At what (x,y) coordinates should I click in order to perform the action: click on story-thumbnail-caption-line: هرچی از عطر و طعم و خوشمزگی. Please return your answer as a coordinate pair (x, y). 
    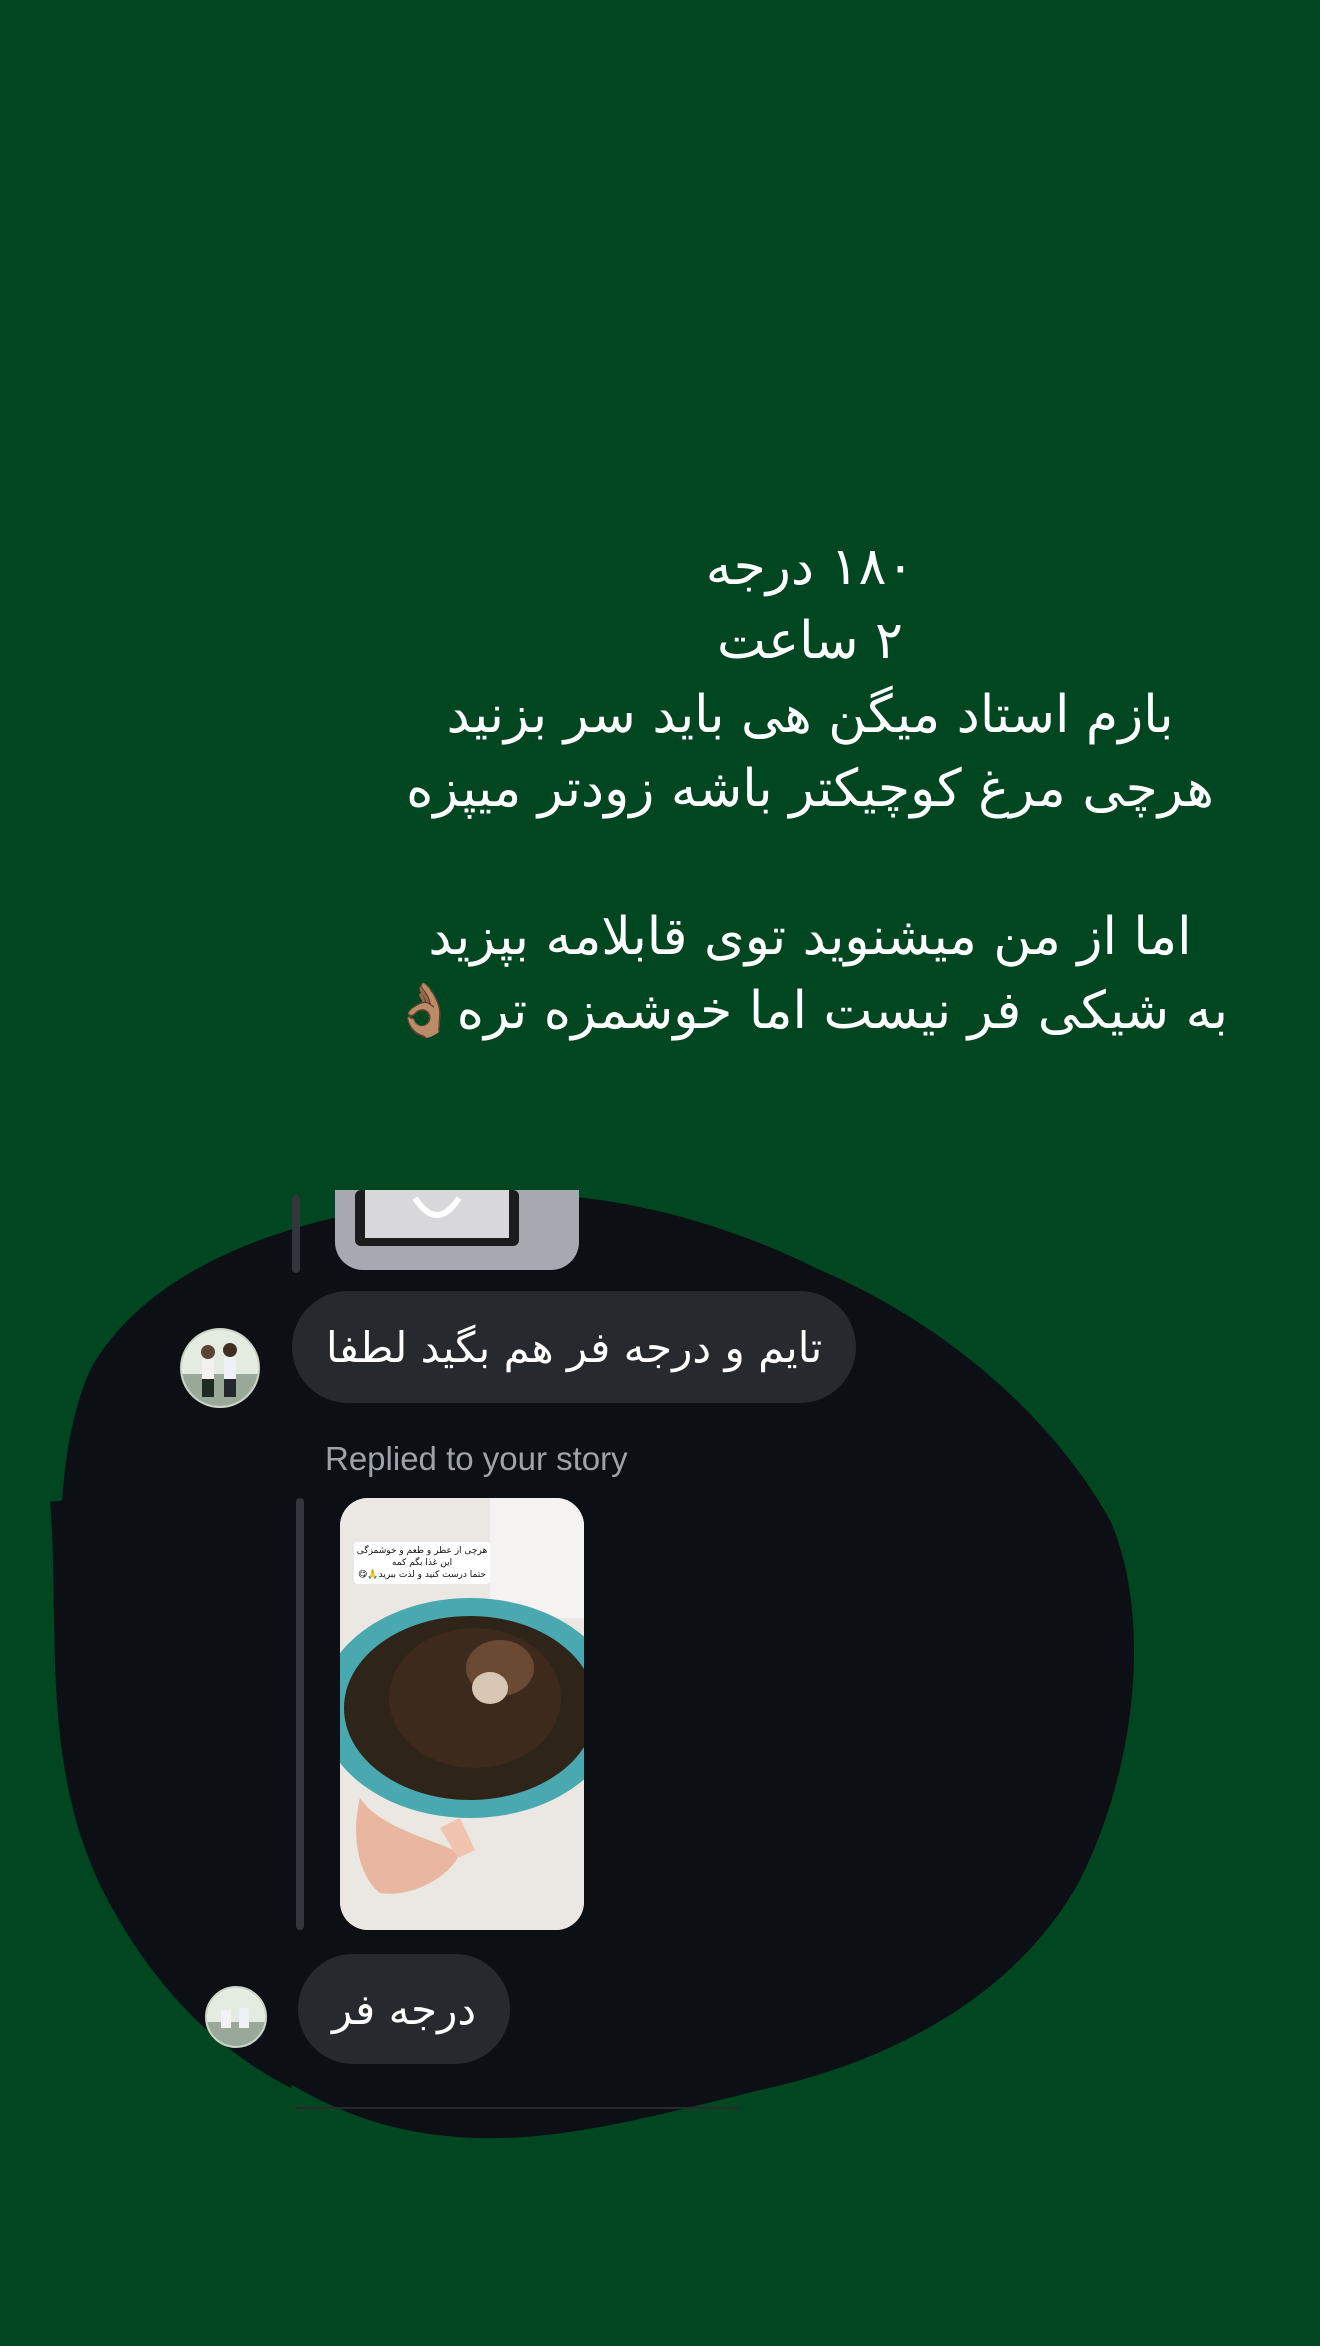
    Looking at the image, I should click on (422, 1551).